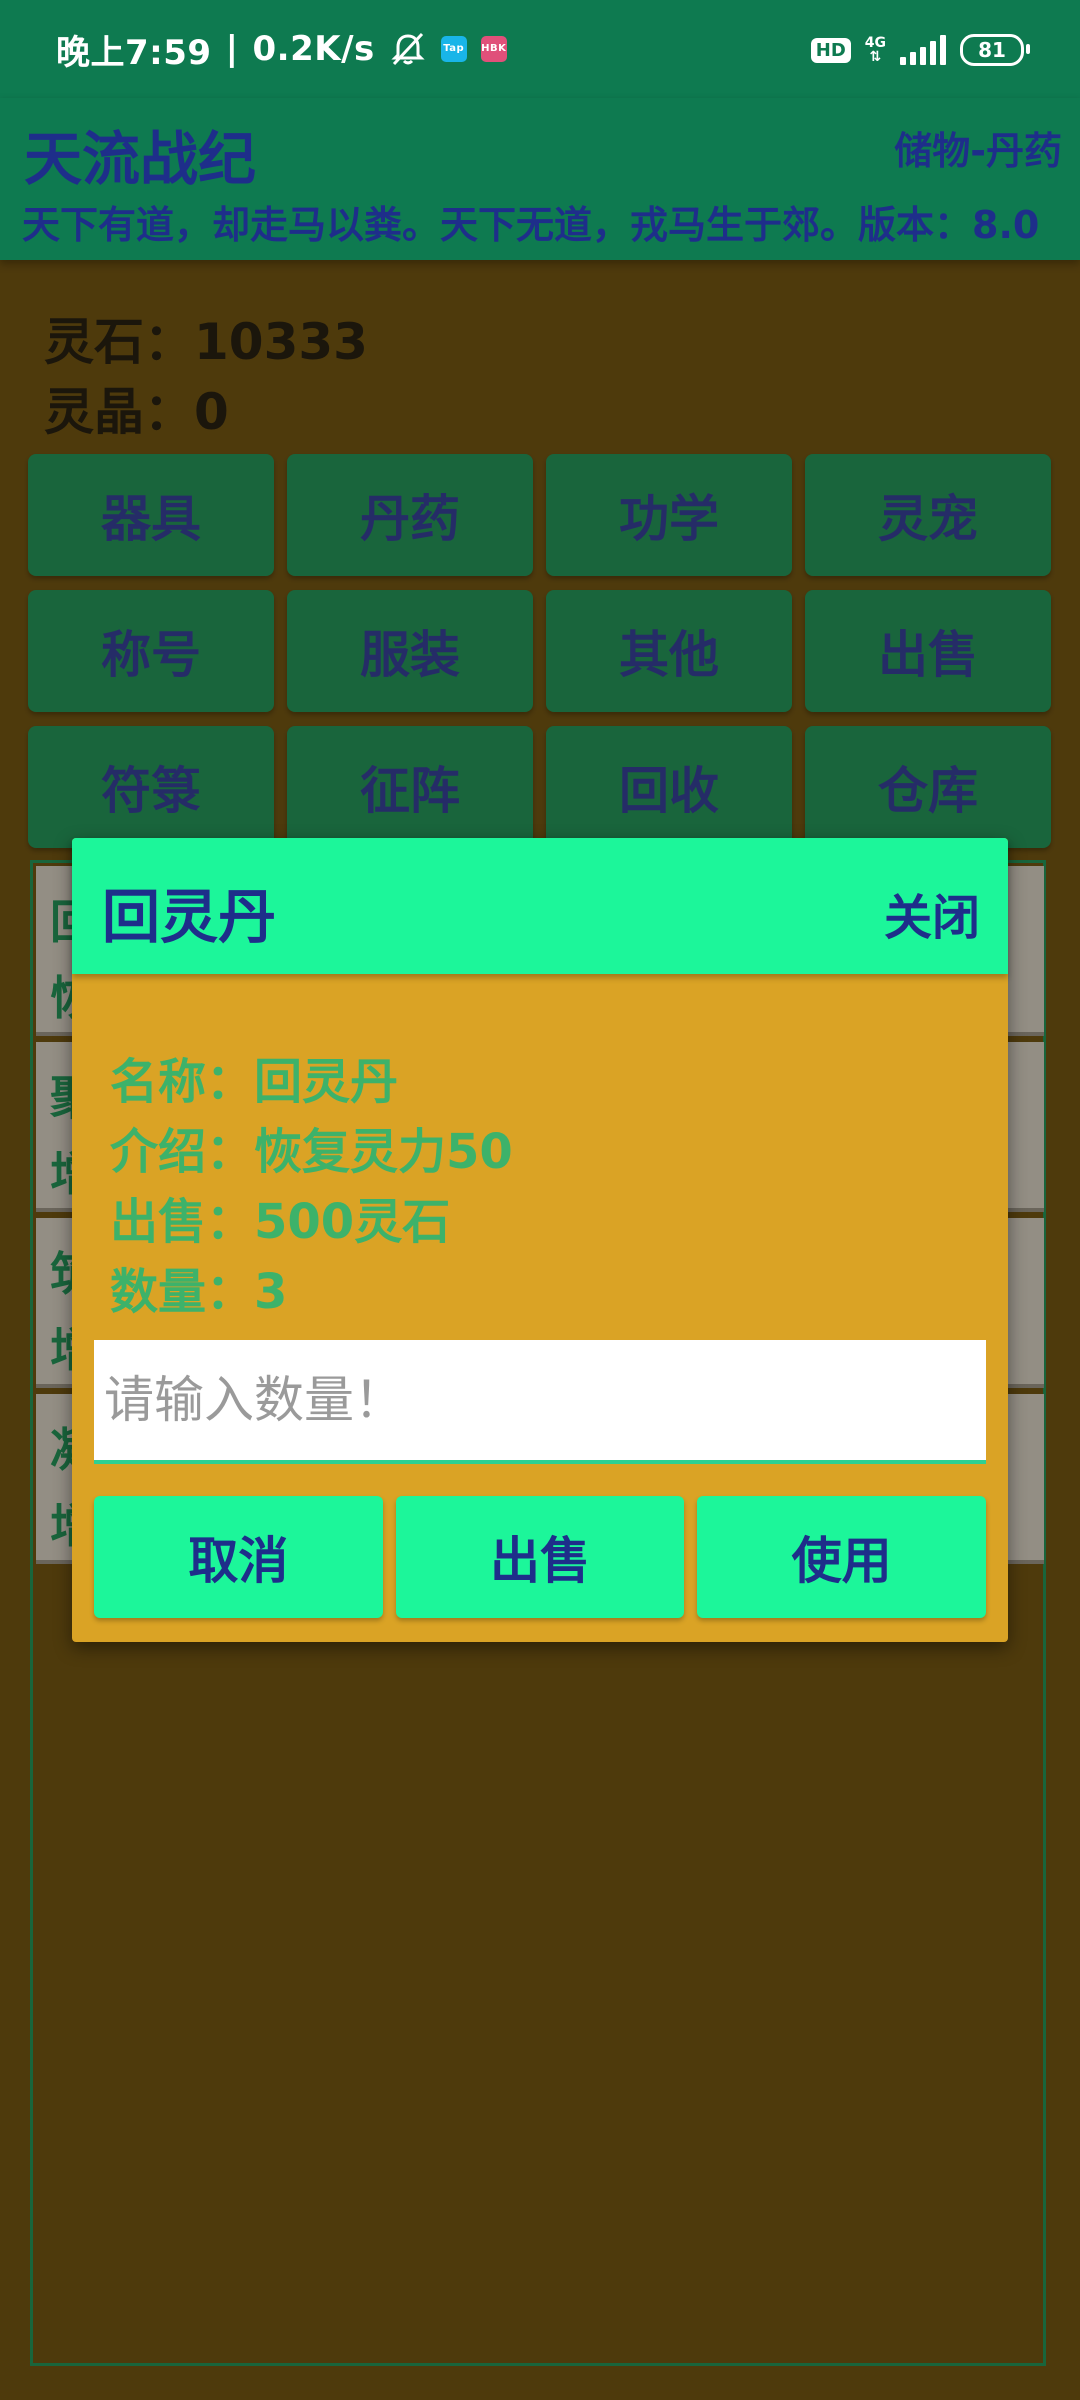 This screenshot has height=2400, width=1080. Describe the element at coordinates (134, 52) in the screenshot. I see `status-time: 晚上7:59` at that location.